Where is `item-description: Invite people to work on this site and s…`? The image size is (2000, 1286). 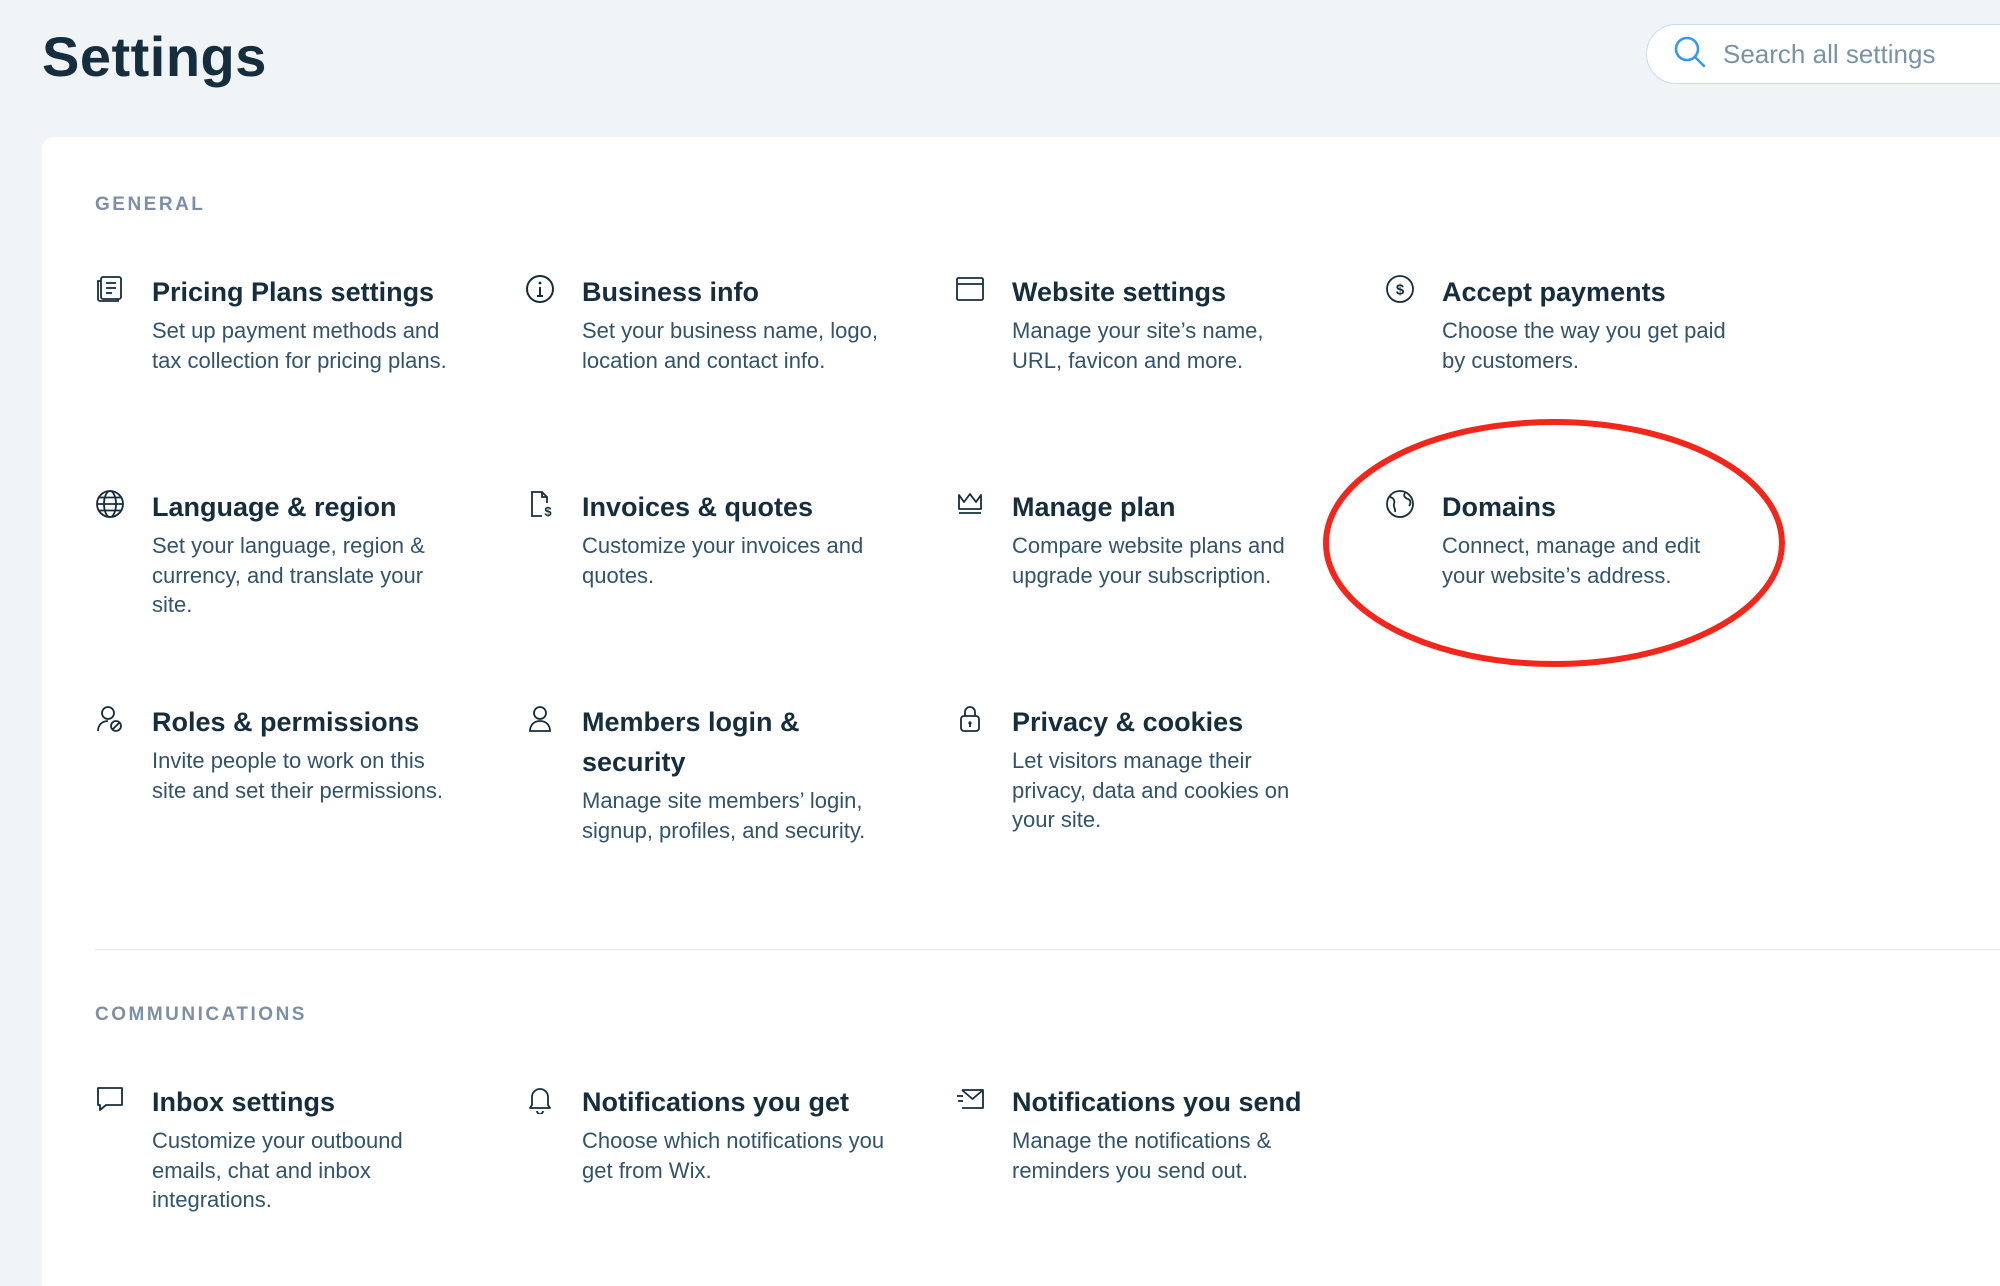
item-description: Invite people to work on this site and s… is located at coordinates (298, 775).